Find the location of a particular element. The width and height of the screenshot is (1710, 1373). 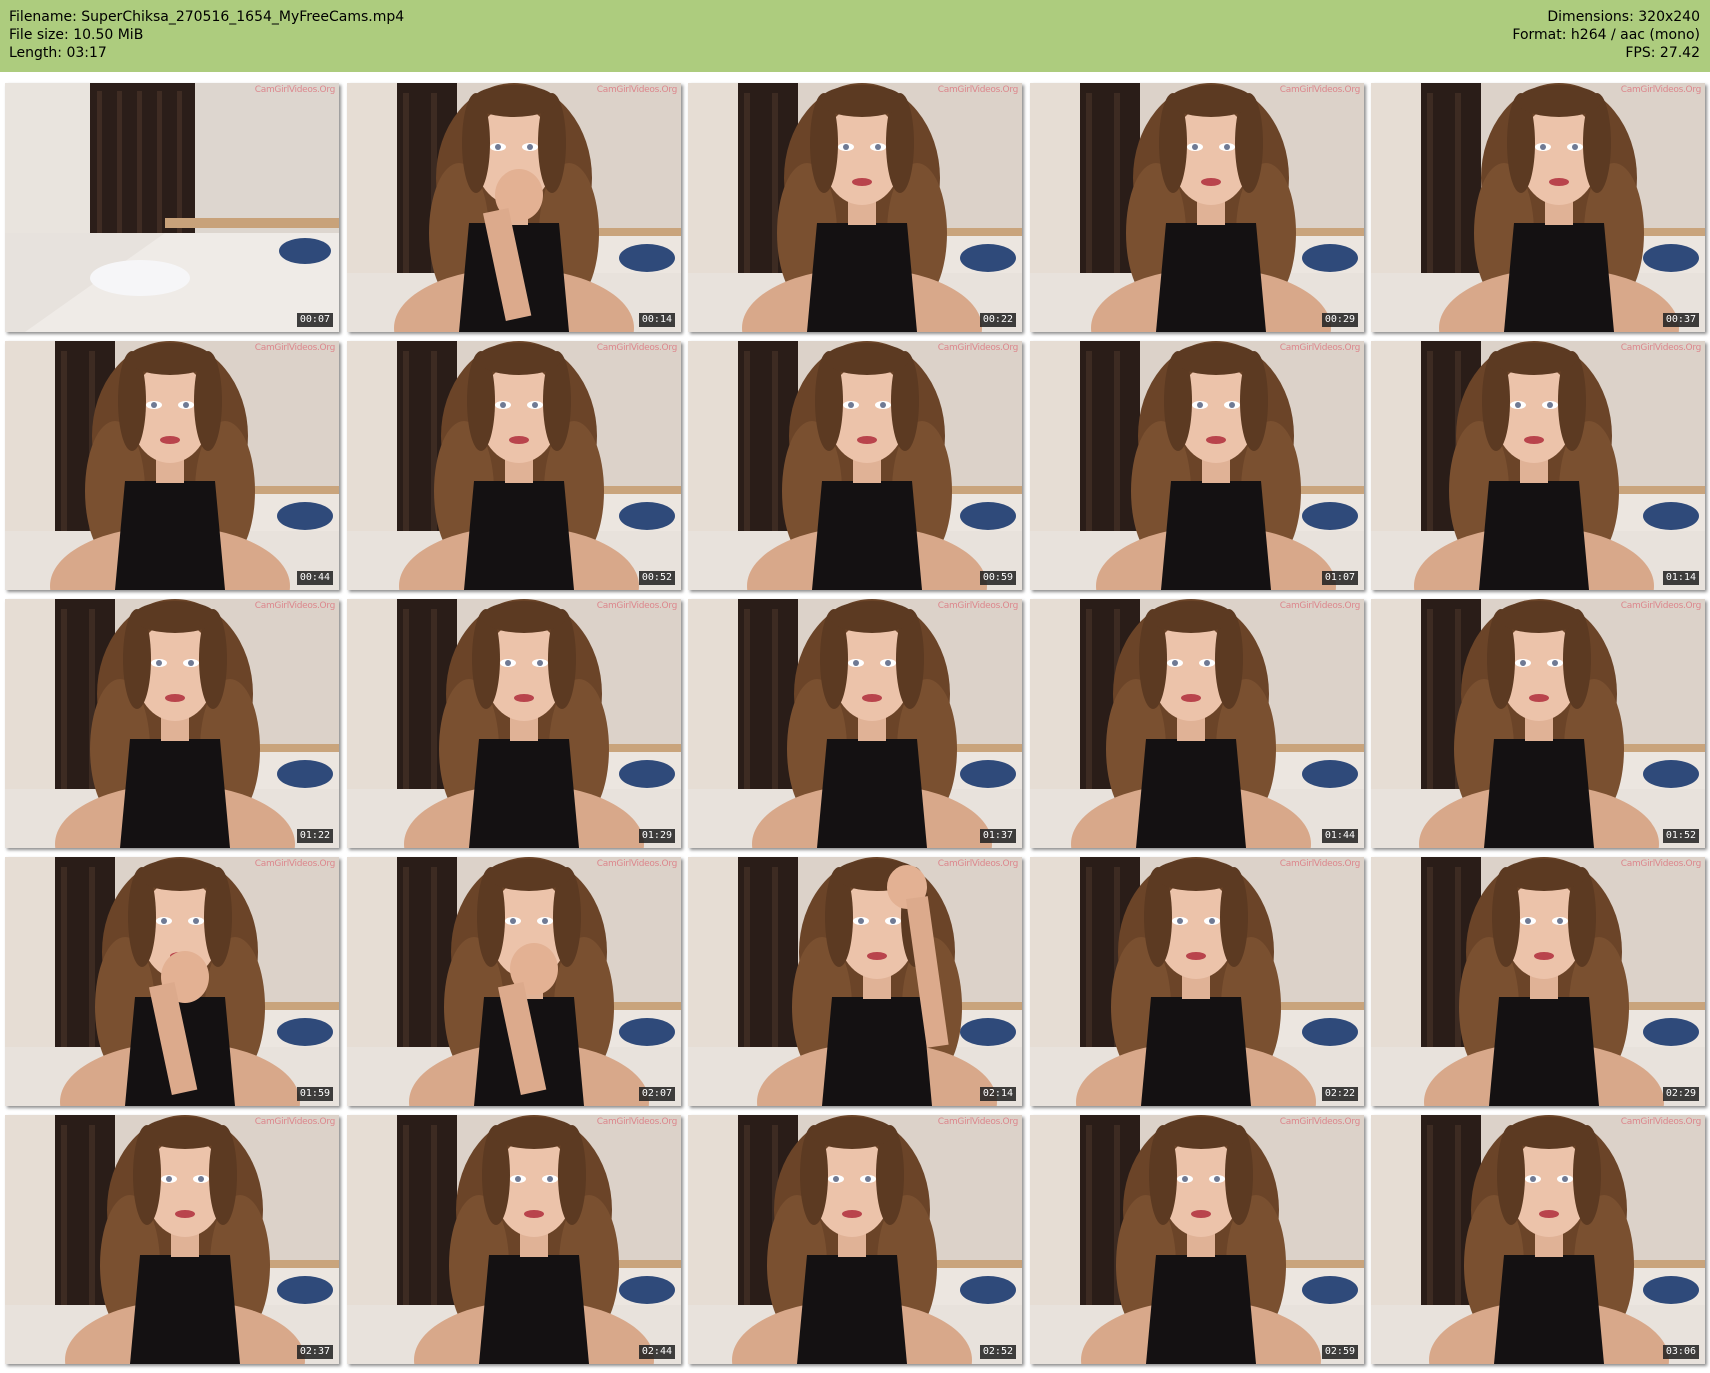

timestamp-label: 02:14 is located at coordinates (997, 1094).